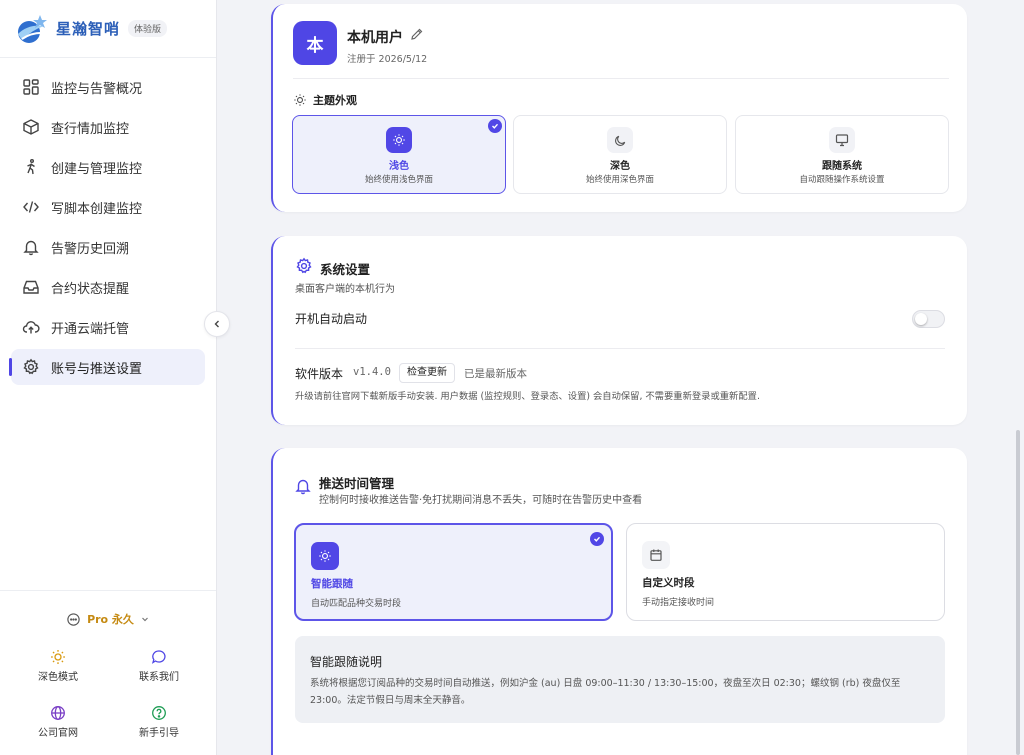 The height and width of the screenshot is (755, 1024). I want to click on sidebar-item-label: 账号与推送设置, so click(97, 369).